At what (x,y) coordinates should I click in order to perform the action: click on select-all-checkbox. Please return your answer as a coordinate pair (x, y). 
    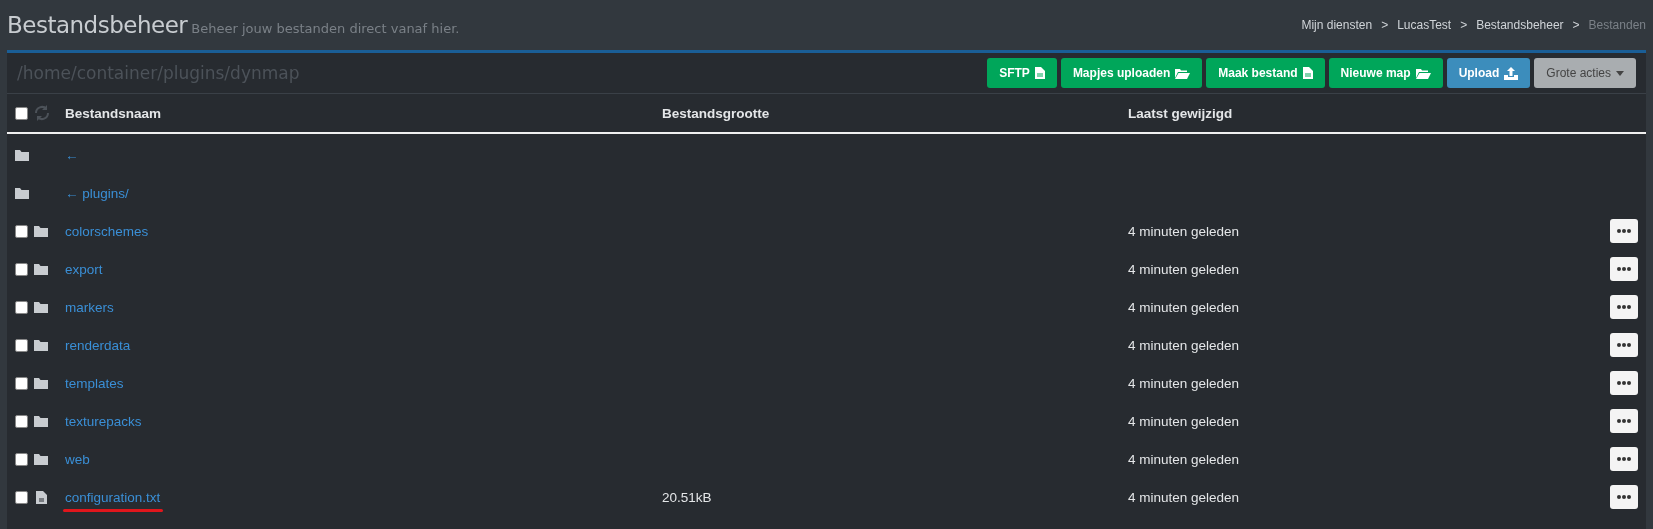
    Looking at the image, I should click on (21, 113).